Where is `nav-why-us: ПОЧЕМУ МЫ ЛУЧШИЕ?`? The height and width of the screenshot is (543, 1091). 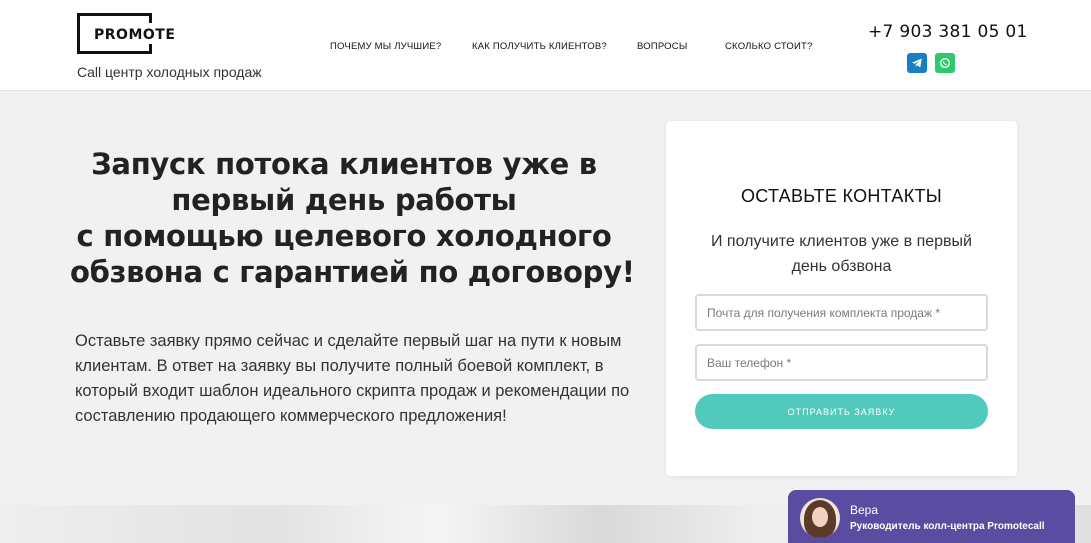
nav-why-us: ПОЧЕМУ МЫ ЛУЧШИЕ? is located at coordinates (385, 46).